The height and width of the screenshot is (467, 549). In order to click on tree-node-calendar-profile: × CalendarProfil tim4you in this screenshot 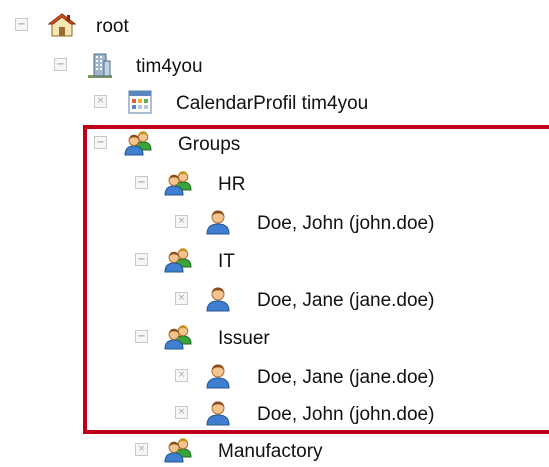, I will do `click(274, 104)`.